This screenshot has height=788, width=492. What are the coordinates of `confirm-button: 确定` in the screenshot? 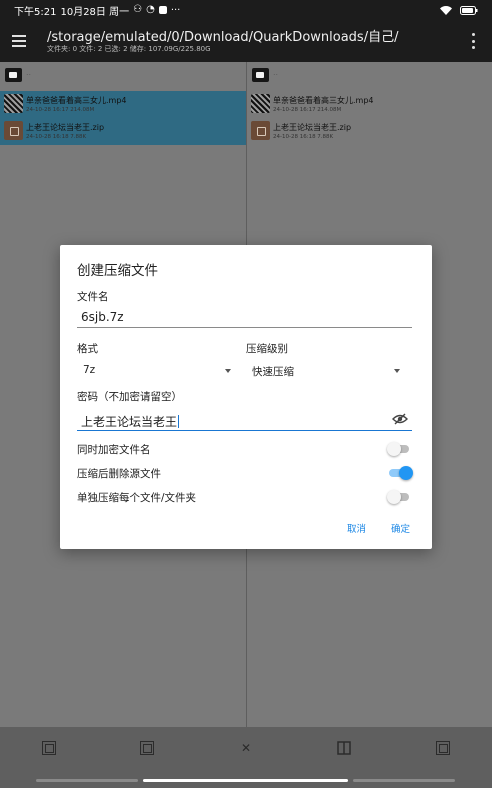 It's located at (400, 528).